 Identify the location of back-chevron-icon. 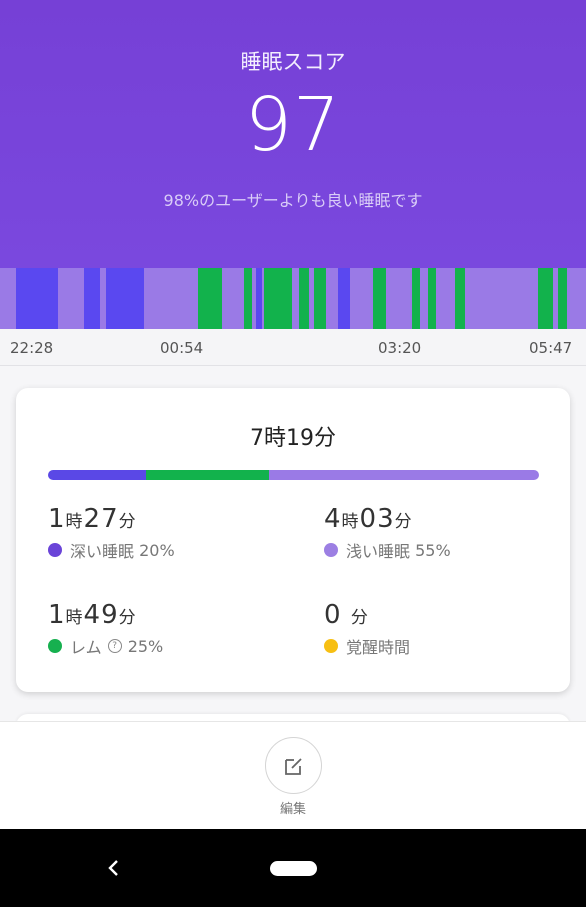
(114, 868).